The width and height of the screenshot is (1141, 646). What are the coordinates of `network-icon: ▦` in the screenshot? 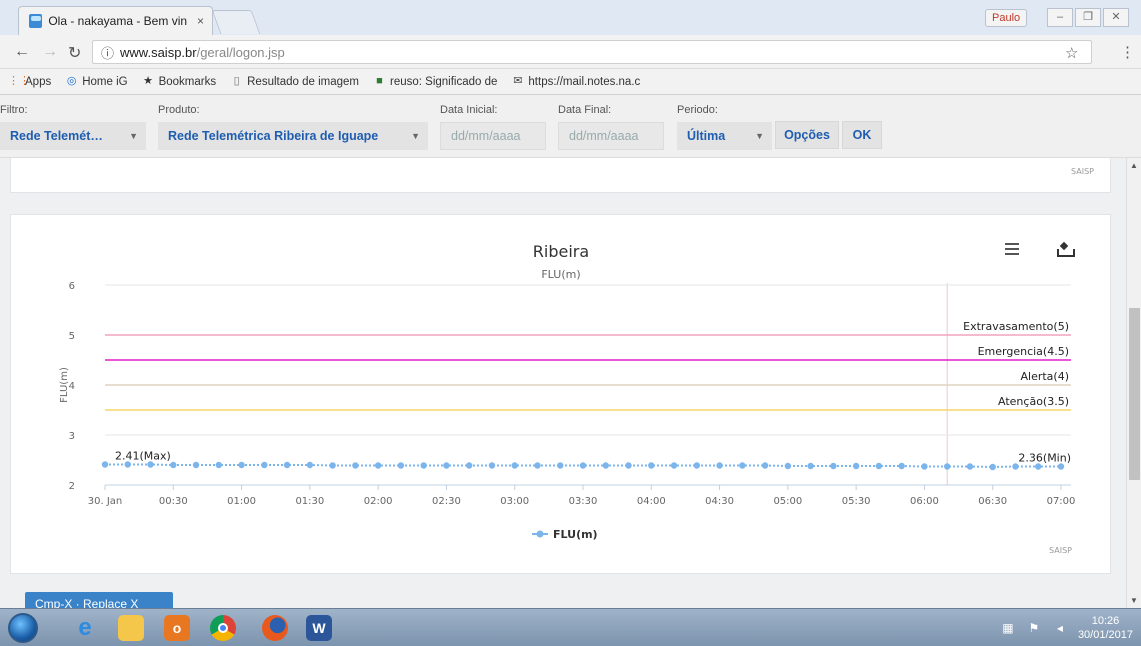 It's located at (1008, 628).